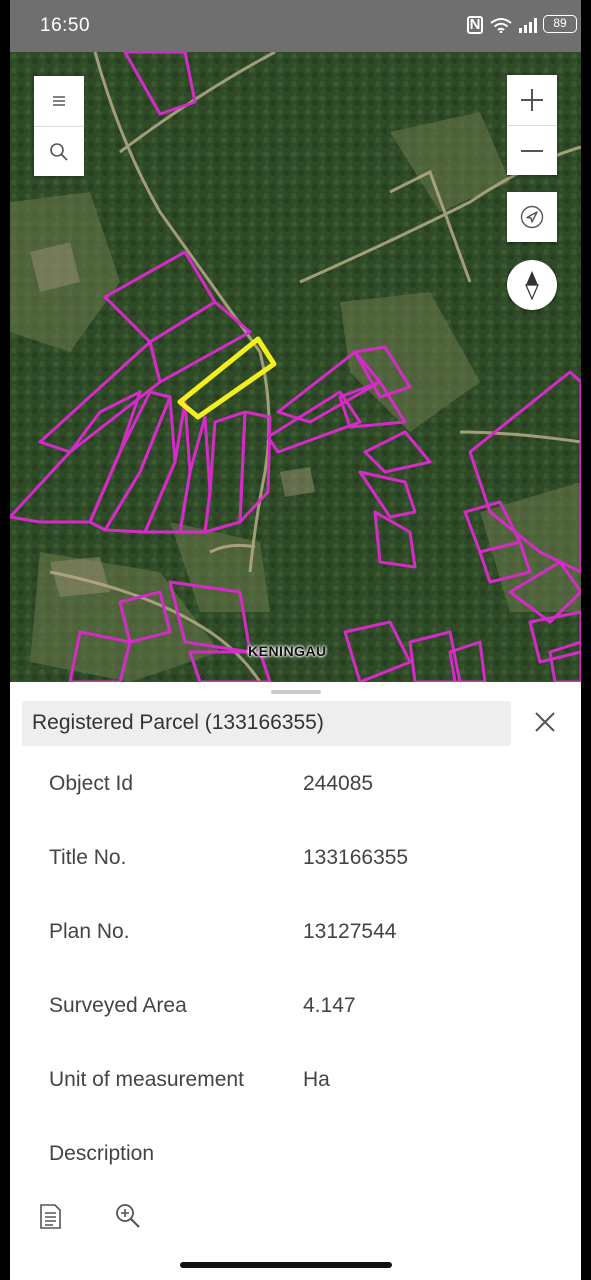 This screenshot has height=1280, width=591. I want to click on attribute-value: 133166355, so click(356, 857).